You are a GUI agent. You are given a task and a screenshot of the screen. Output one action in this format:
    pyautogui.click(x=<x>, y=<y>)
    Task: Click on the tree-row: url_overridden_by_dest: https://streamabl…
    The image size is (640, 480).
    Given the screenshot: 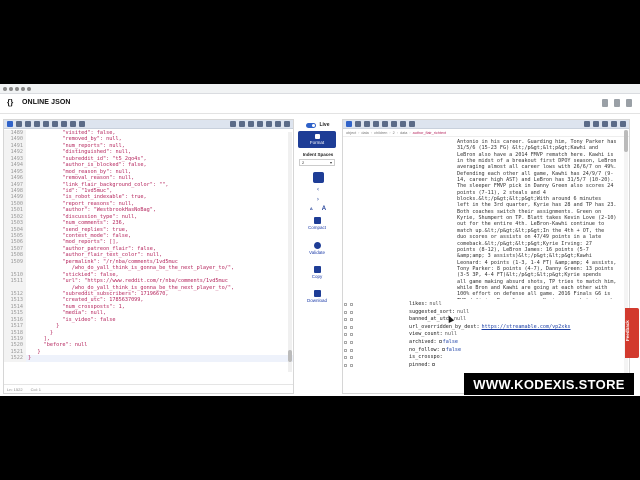 What is the action you would take?
    pyautogui.click(x=486, y=328)
    